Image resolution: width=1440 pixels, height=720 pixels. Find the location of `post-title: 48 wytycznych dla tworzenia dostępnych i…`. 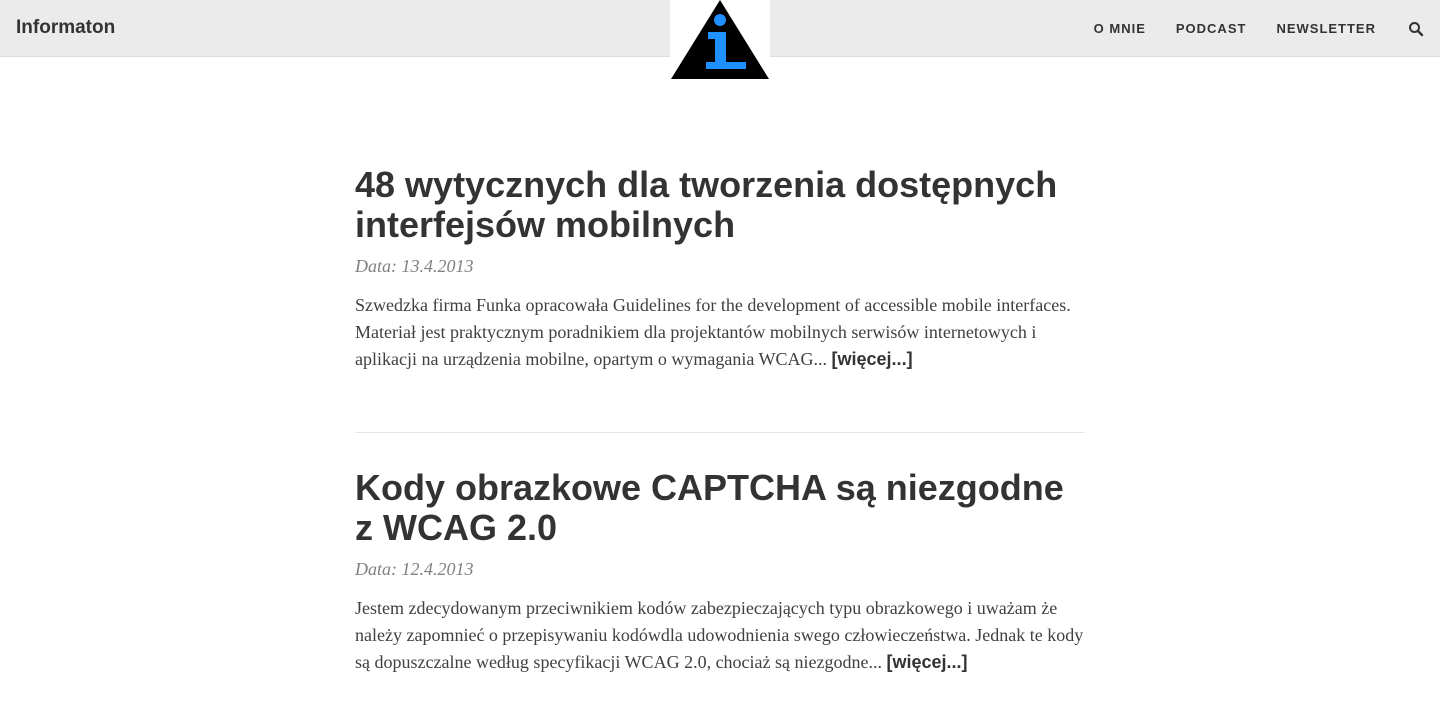

post-title: 48 wytycznych dla tworzenia dostępnych i… is located at coordinates (720, 205).